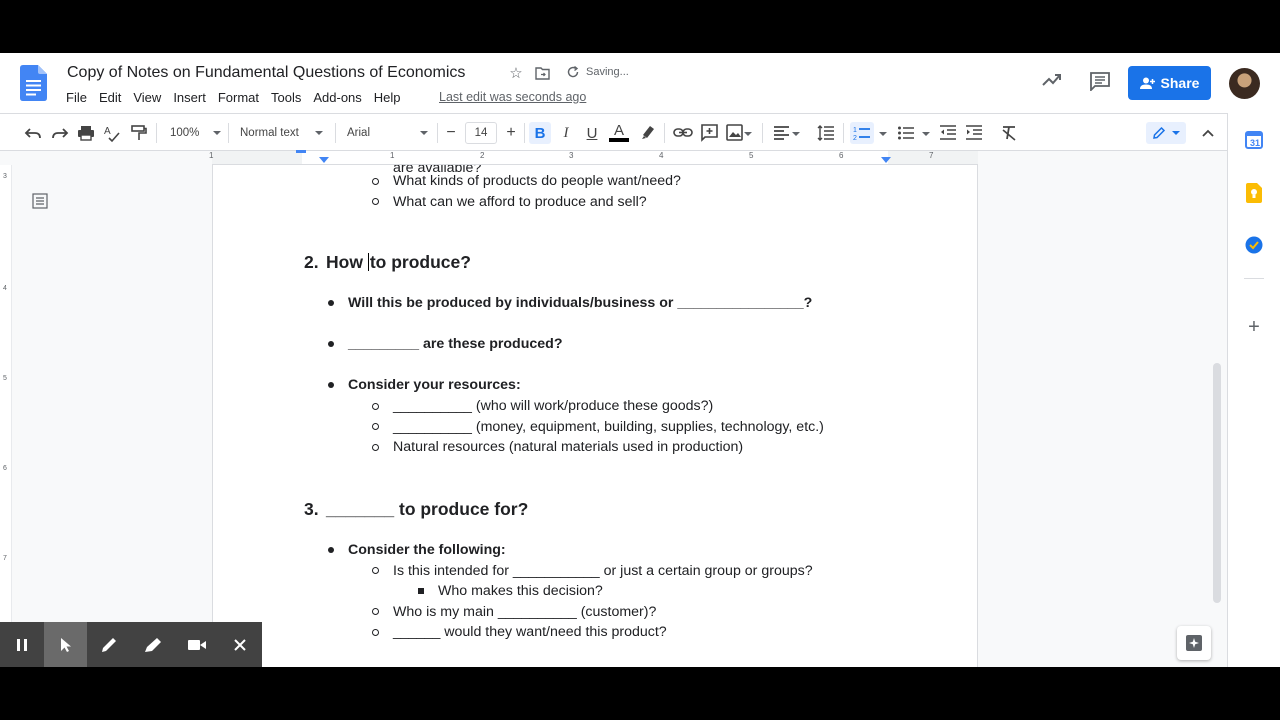 This screenshot has height=720, width=1280. Describe the element at coordinates (648, 133) in the screenshot. I see `highlight-color-icon` at that location.